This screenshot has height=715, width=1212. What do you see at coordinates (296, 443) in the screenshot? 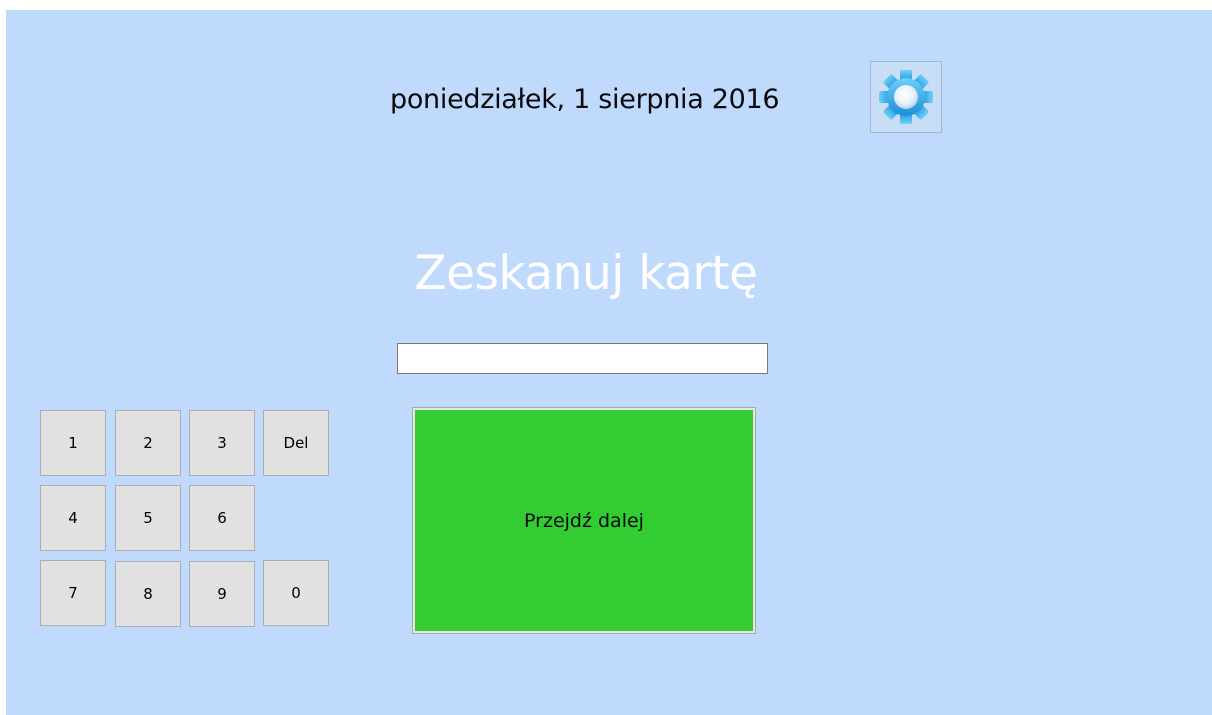
I see `delete-button: Del` at bounding box center [296, 443].